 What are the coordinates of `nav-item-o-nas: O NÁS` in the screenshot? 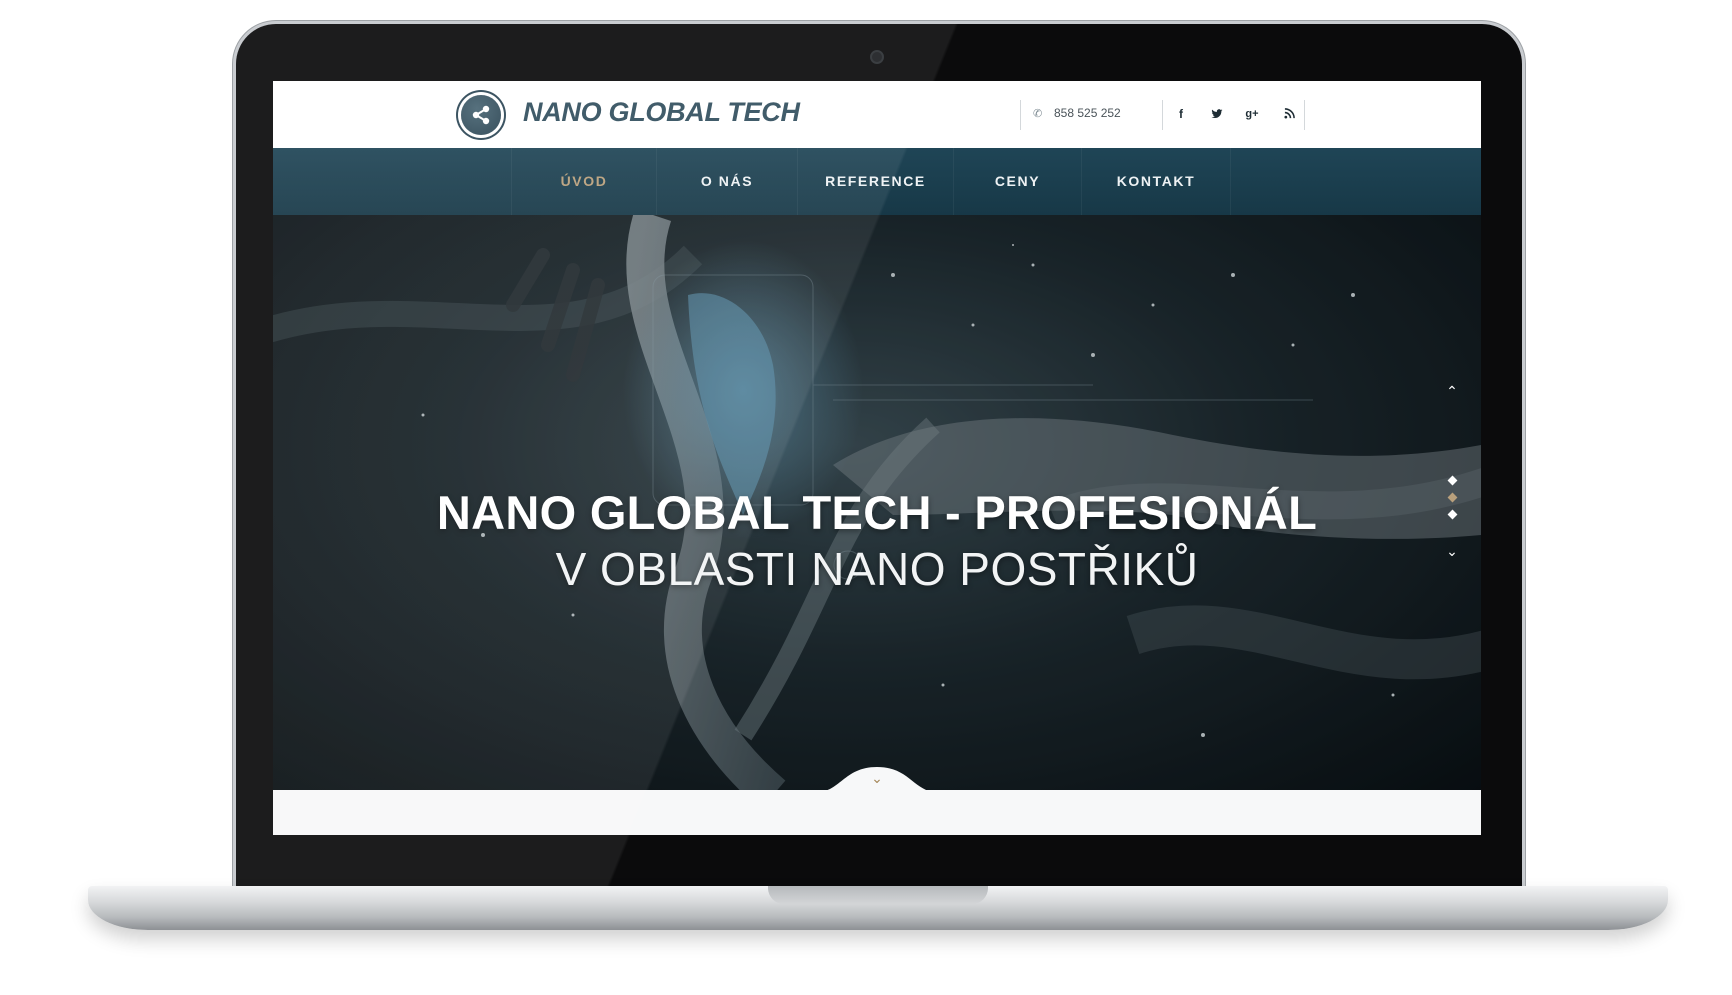 It's located at (726, 181).